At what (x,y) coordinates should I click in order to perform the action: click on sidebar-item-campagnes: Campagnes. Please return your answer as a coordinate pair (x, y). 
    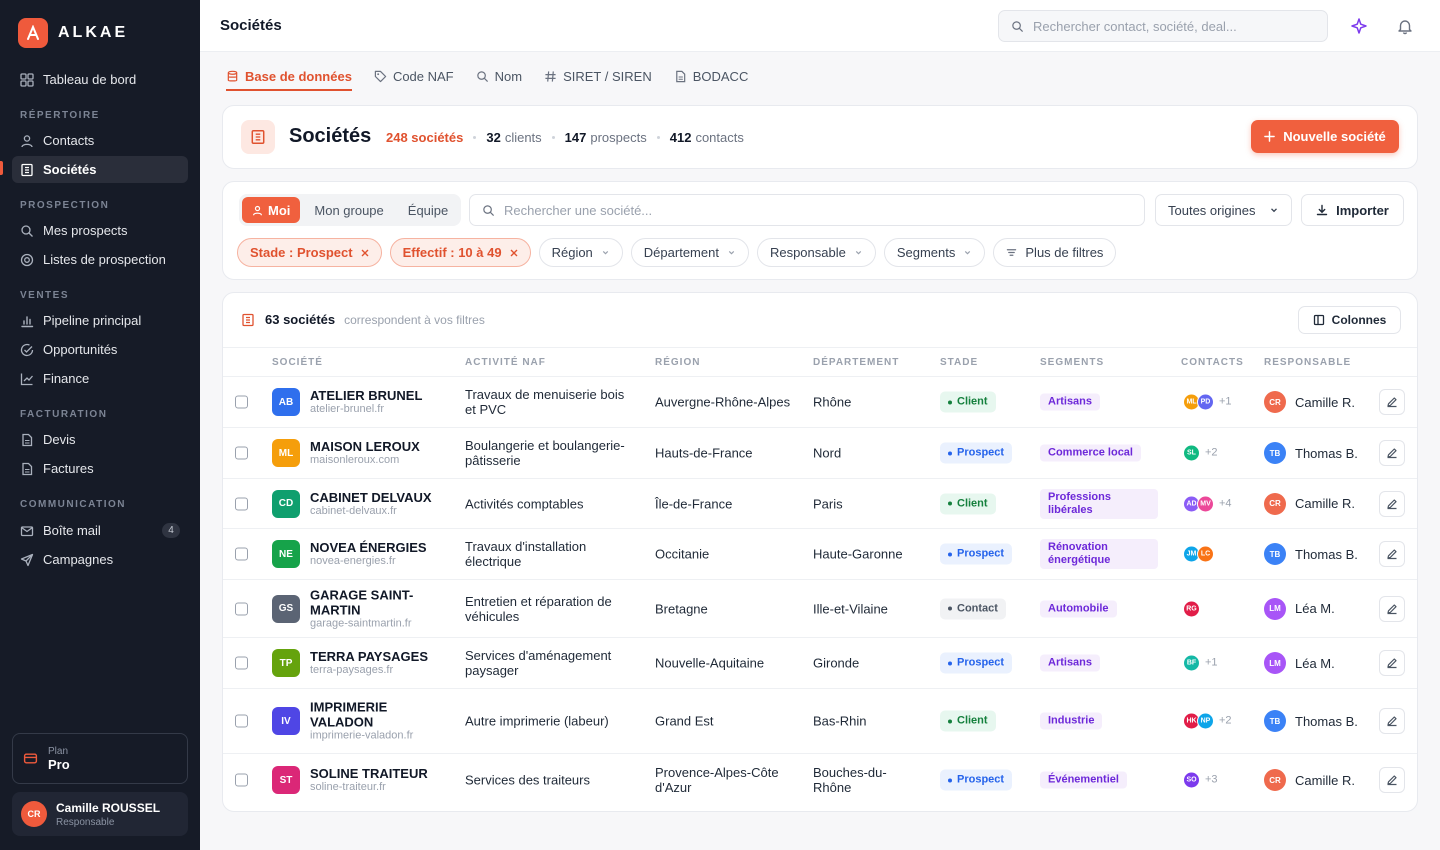
    Looking at the image, I should click on (100, 559).